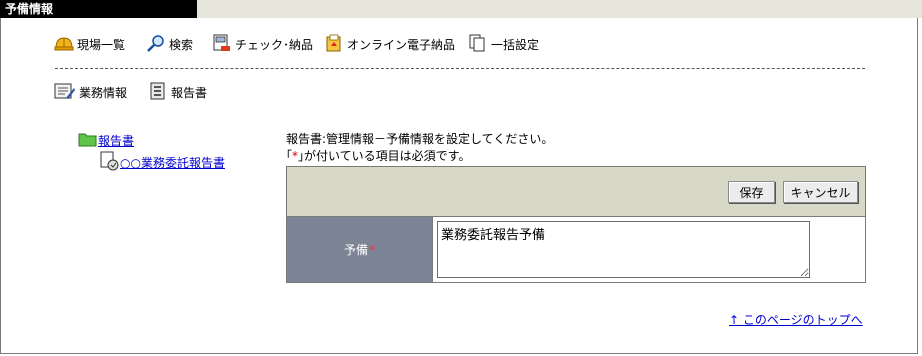 Image resolution: width=922 pixels, height=356 pixels. Describe the element at coordinates (172, 162) in the screenshot. I see `tree-child-link: ○○業務委託報告書` at that location.